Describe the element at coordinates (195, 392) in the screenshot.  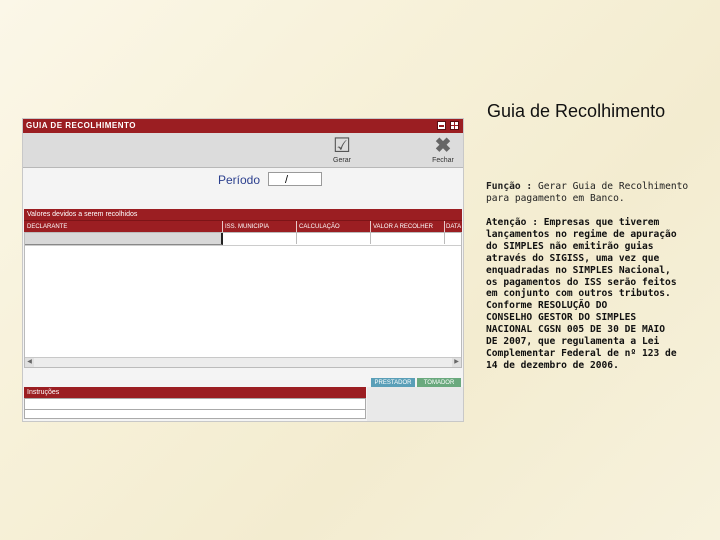
I see `instrucoes-title: Instruções` at that location.